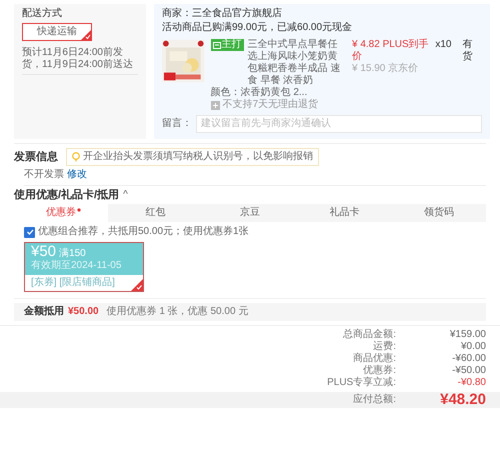  What do you see at coordinates (468, 51) in the screenshot?
I see `stock-status: 有货` at bounding box center [468, 51].